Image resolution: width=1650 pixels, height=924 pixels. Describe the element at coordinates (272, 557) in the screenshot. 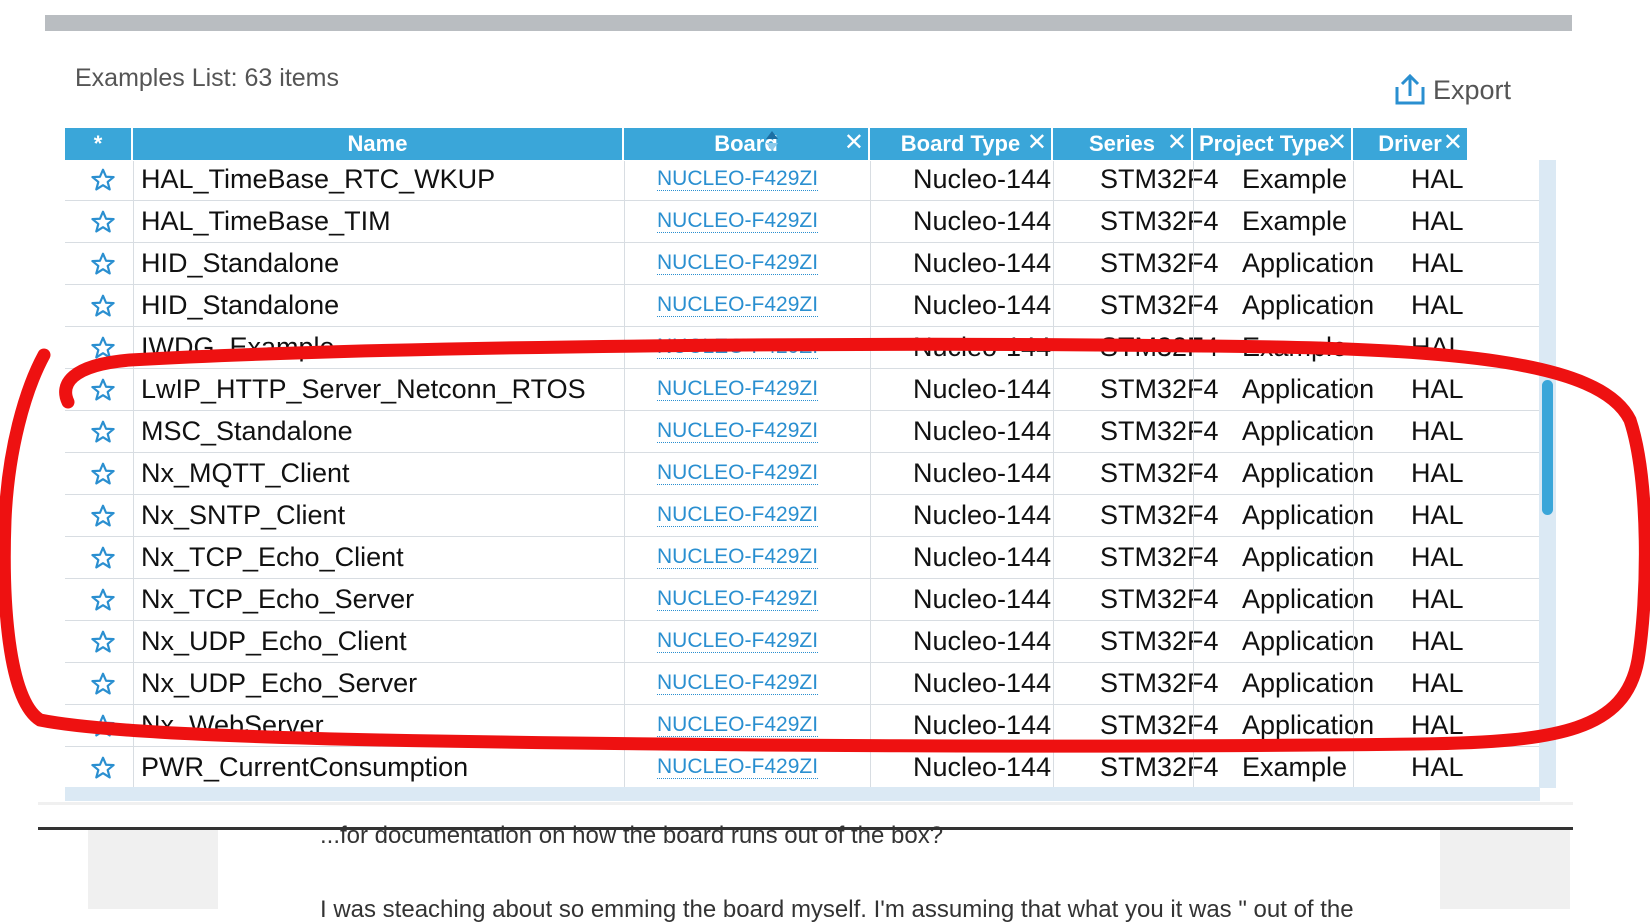

I see `cell-name: Nx_TCP_Echo_Client` at that location.